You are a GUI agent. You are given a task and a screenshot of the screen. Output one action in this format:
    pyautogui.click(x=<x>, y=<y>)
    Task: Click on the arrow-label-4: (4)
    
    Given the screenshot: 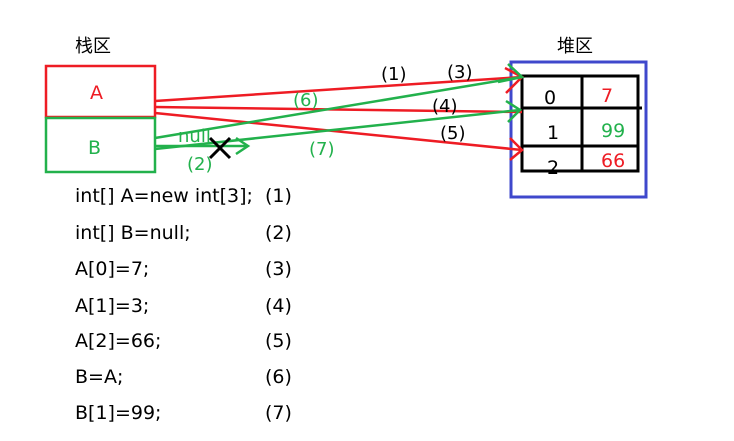 What is the action you would take?
    pyautogui.click(x=445, y=106)
    